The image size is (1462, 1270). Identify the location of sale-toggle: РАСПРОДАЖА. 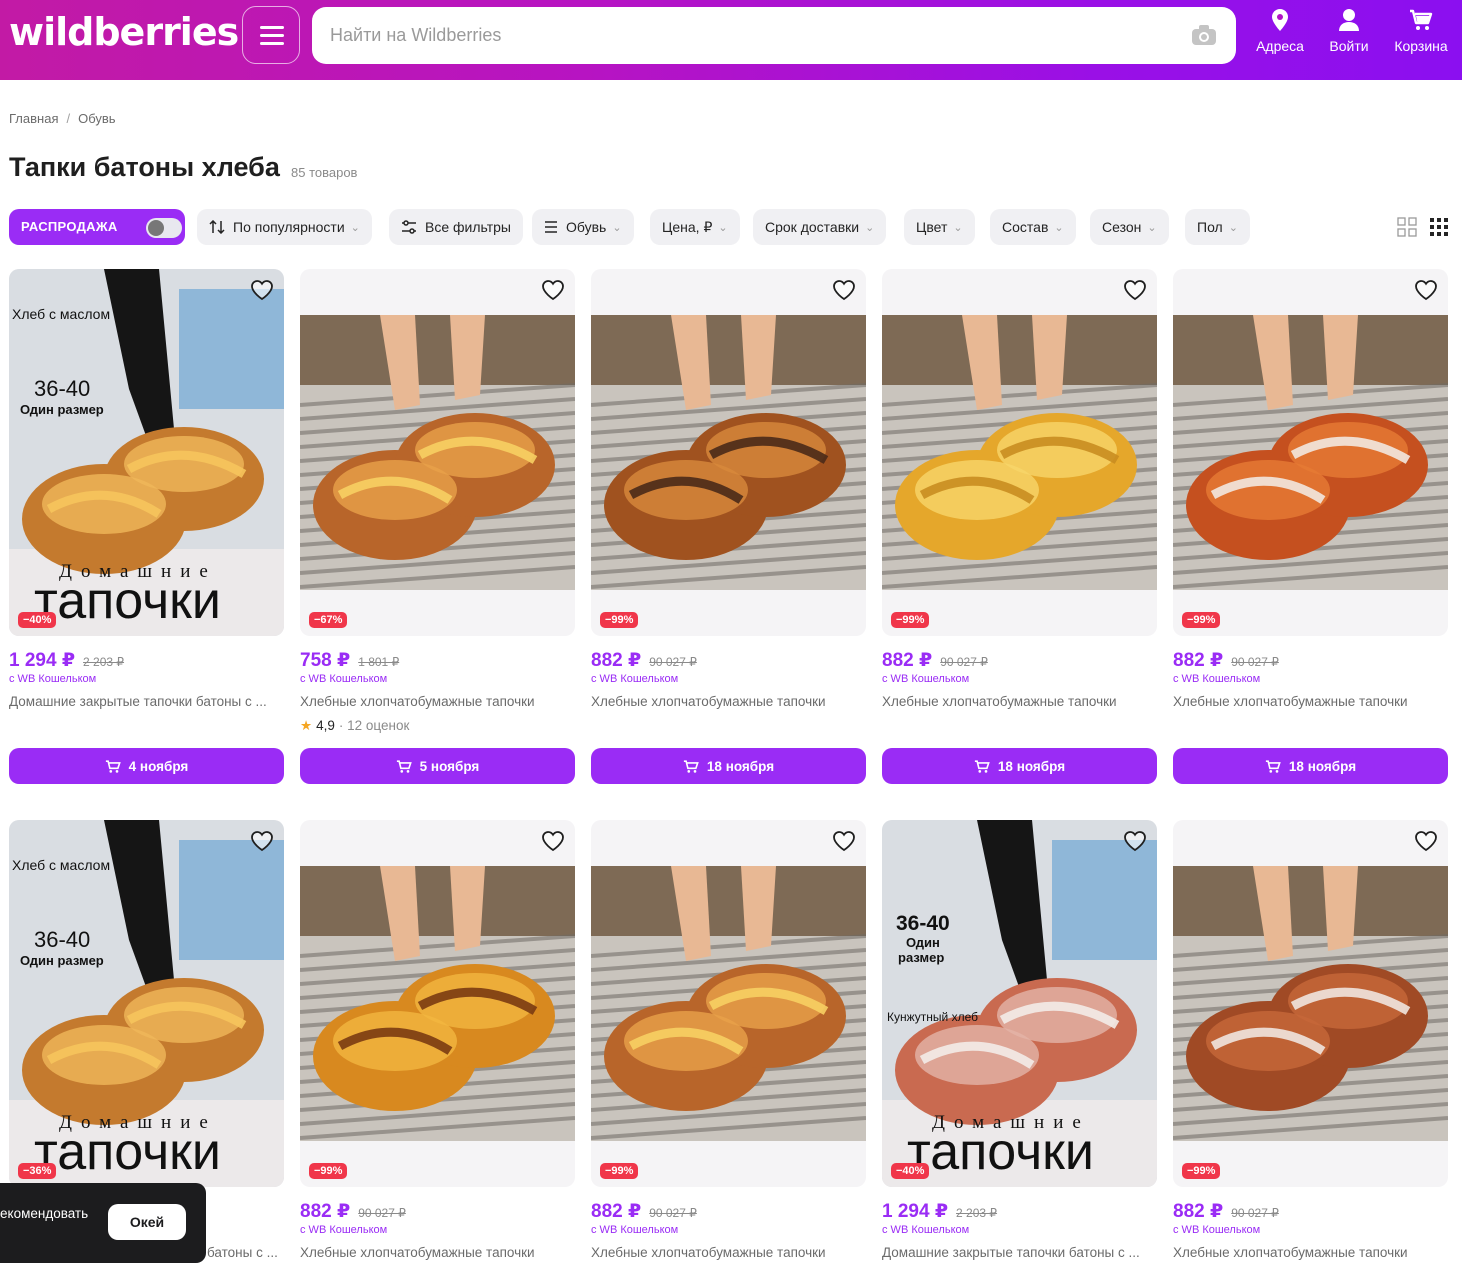
(97, 227).